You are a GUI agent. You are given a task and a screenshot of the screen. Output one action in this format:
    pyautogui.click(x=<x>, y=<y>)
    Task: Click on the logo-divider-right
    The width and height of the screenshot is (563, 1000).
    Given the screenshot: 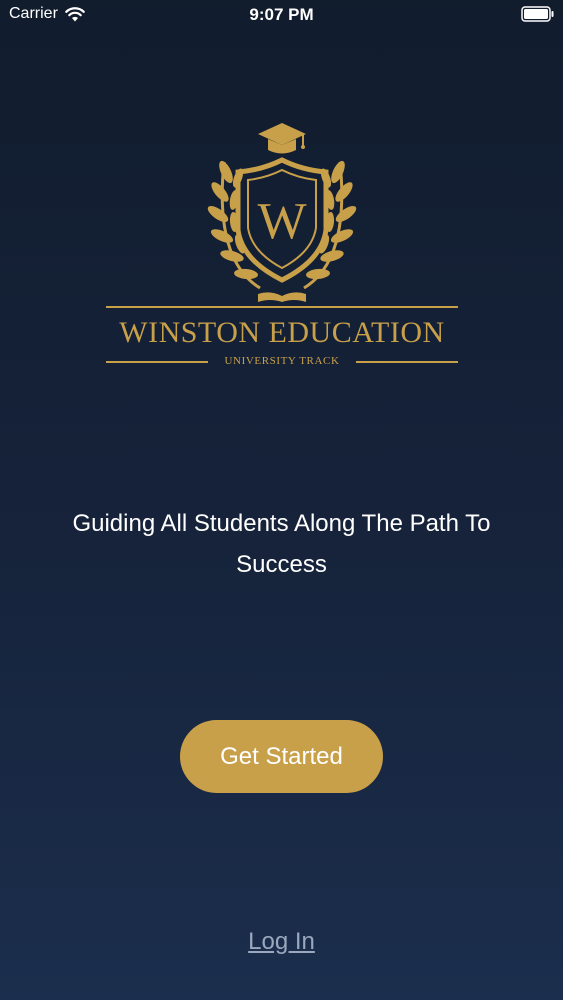 What is the action you would take?
    pyautogui.click(x=407, y=362)
    